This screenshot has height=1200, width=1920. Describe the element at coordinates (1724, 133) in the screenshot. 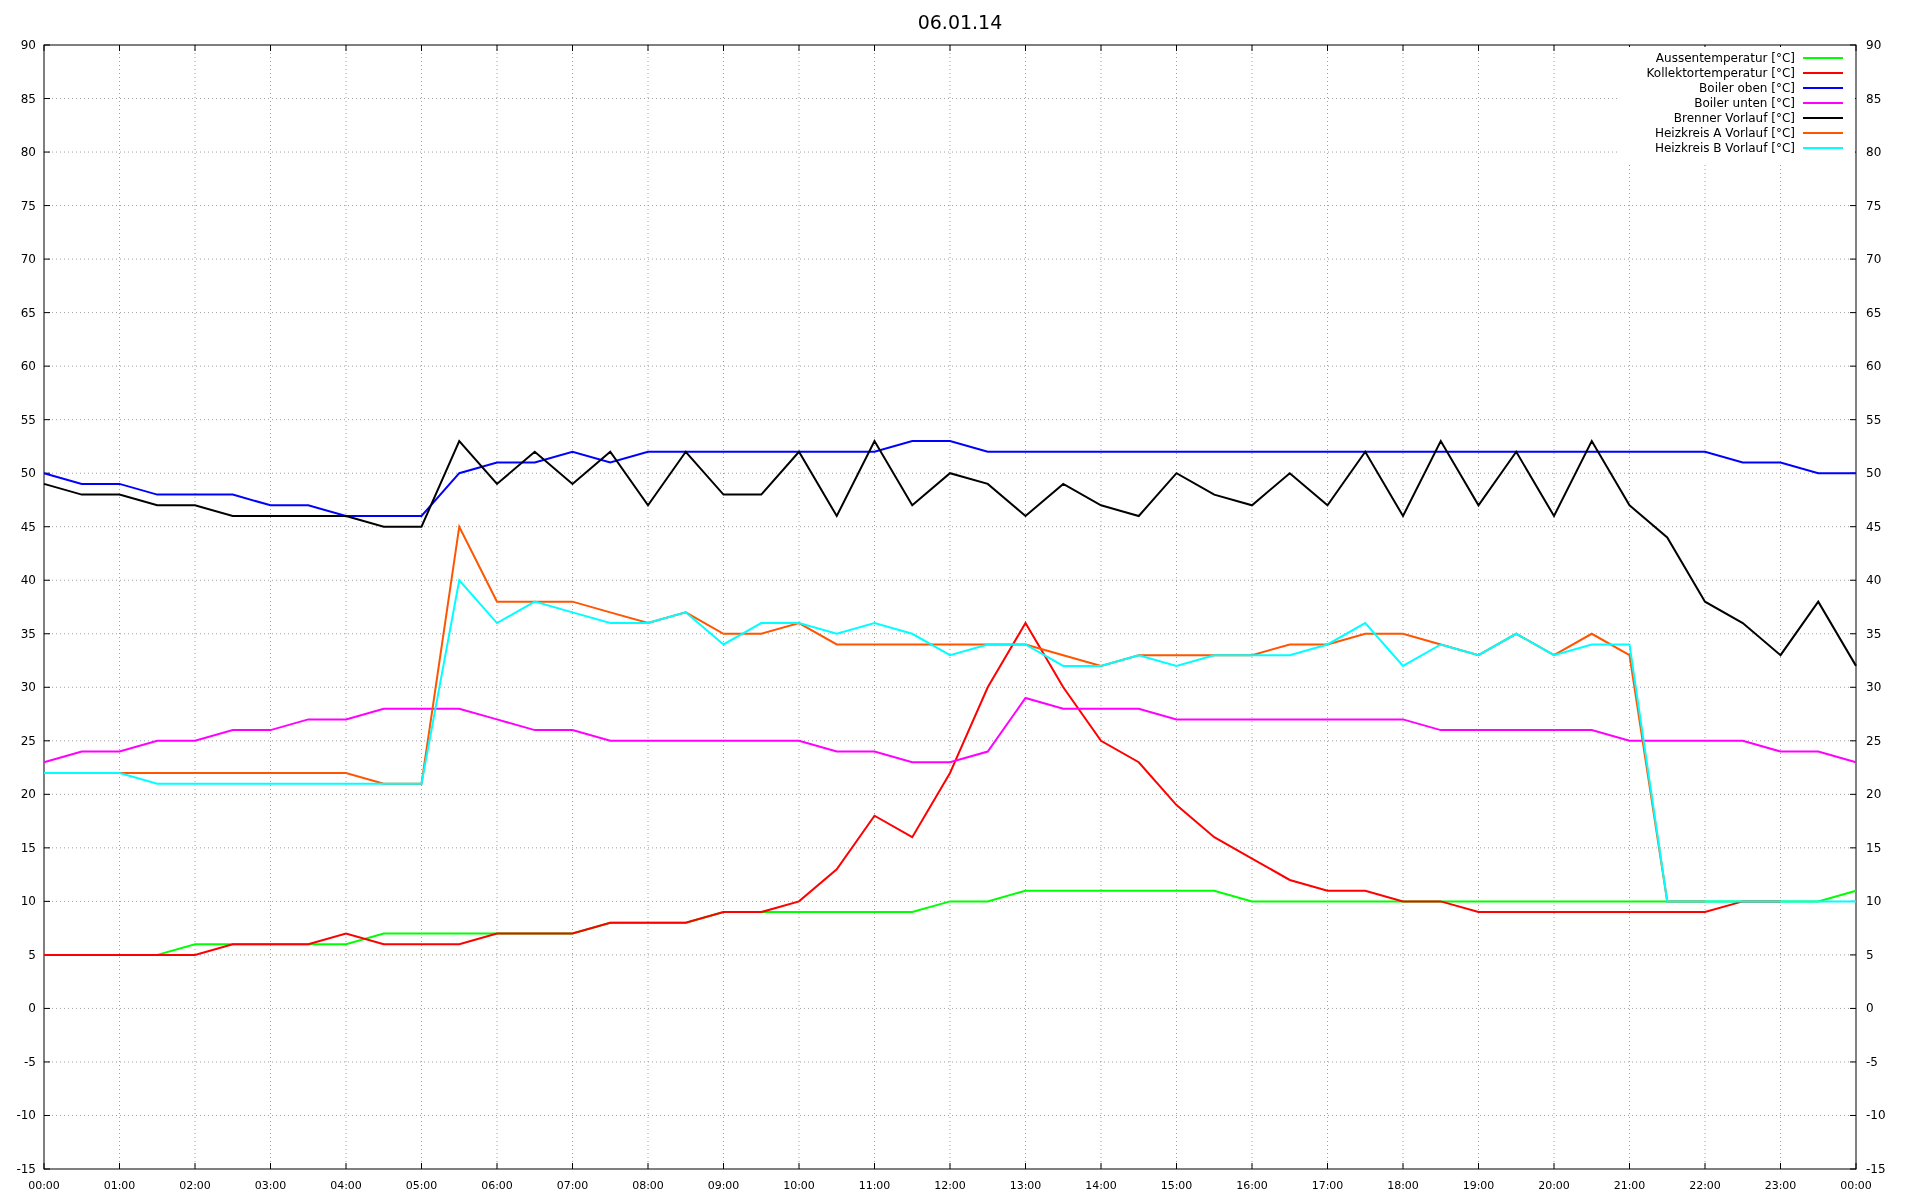

I see `legend-label: Heizkreis A Vorlauf [°C]` at that location.